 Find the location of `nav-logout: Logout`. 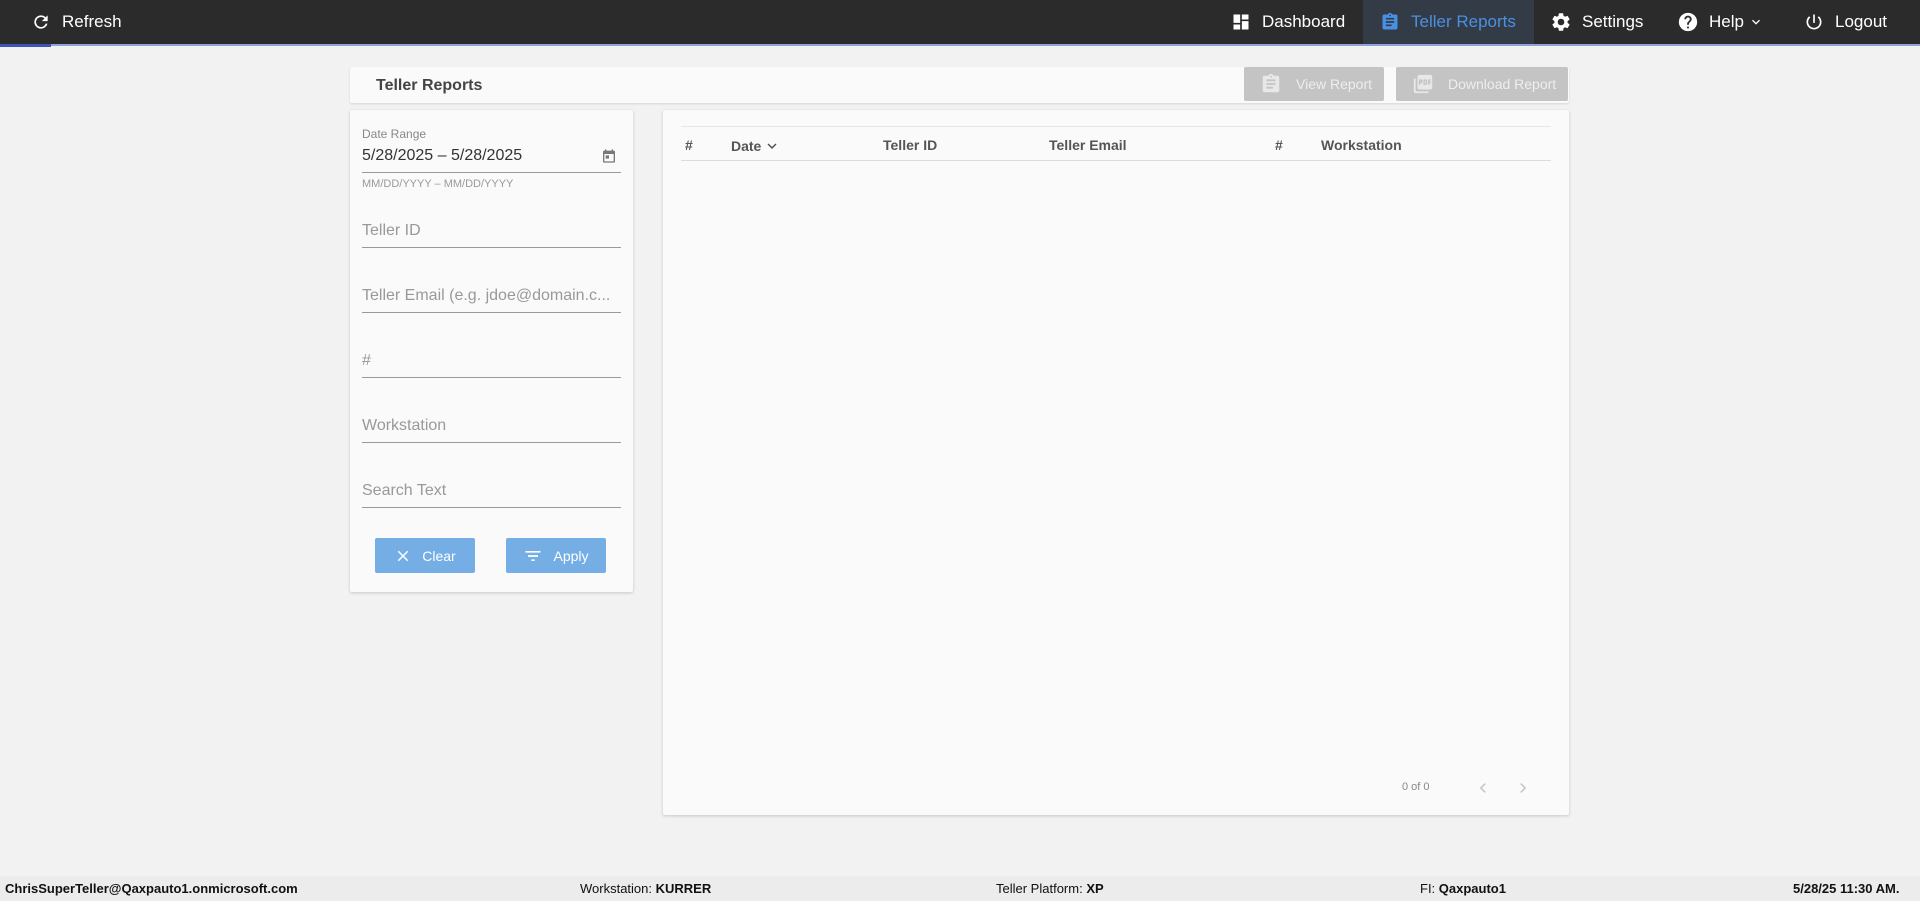

nav-logout: Logout is located at coordinates (1845, 22).